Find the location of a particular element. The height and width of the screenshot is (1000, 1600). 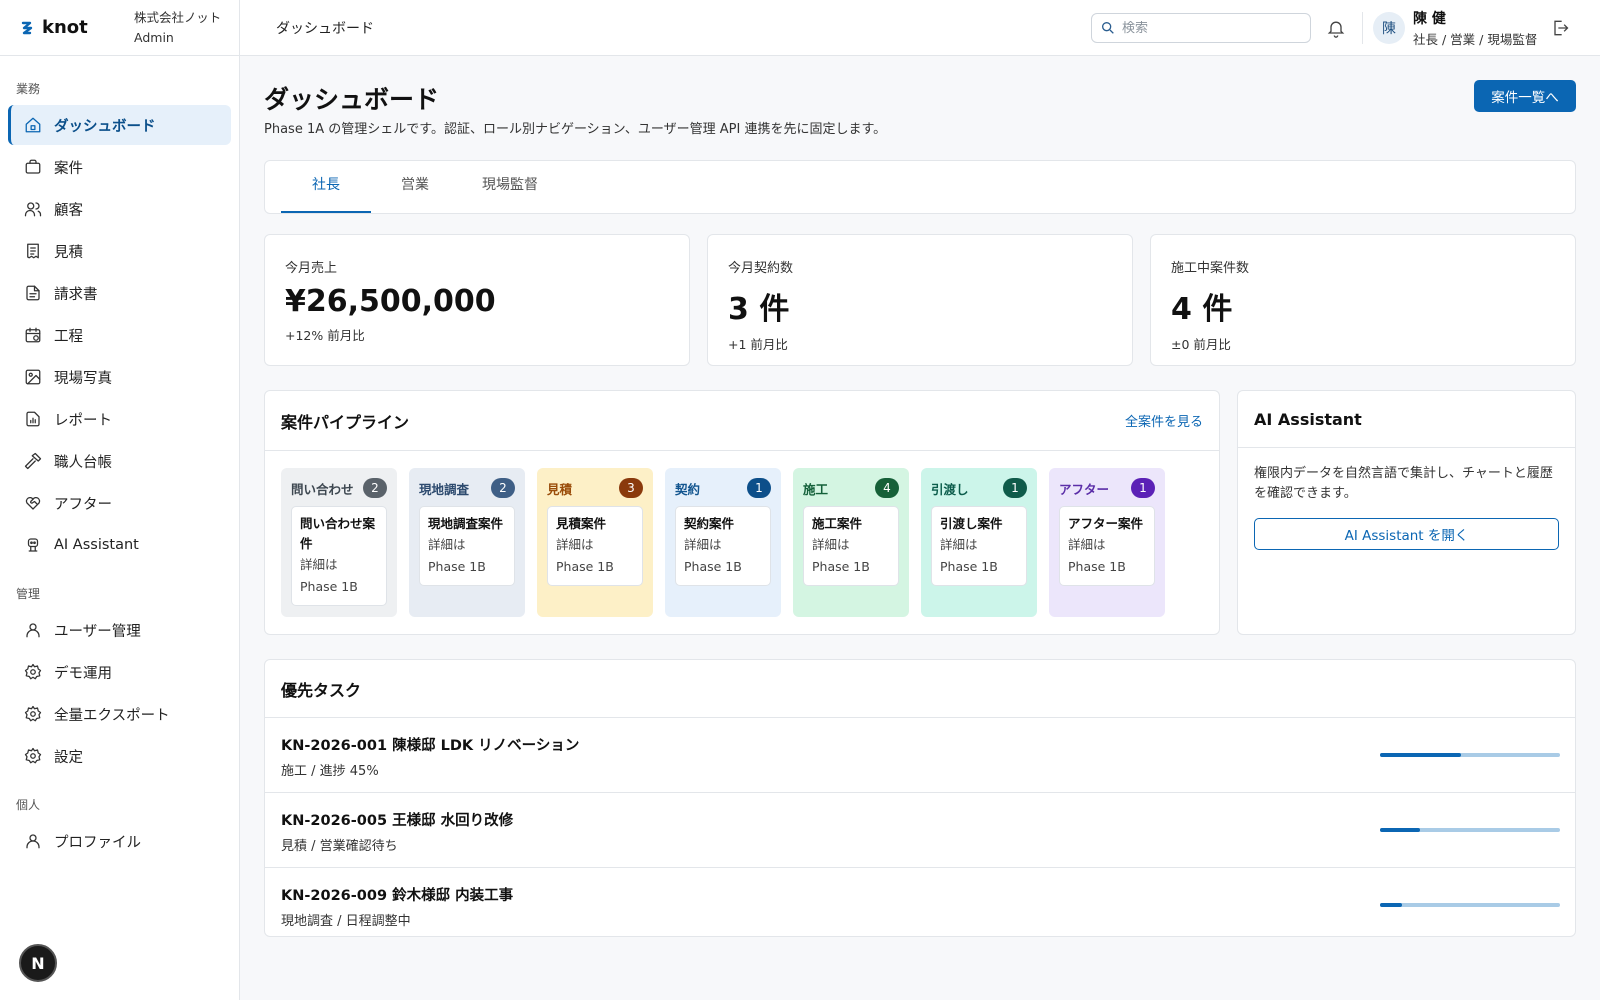

user-icon is located at coordinates (33, 630).